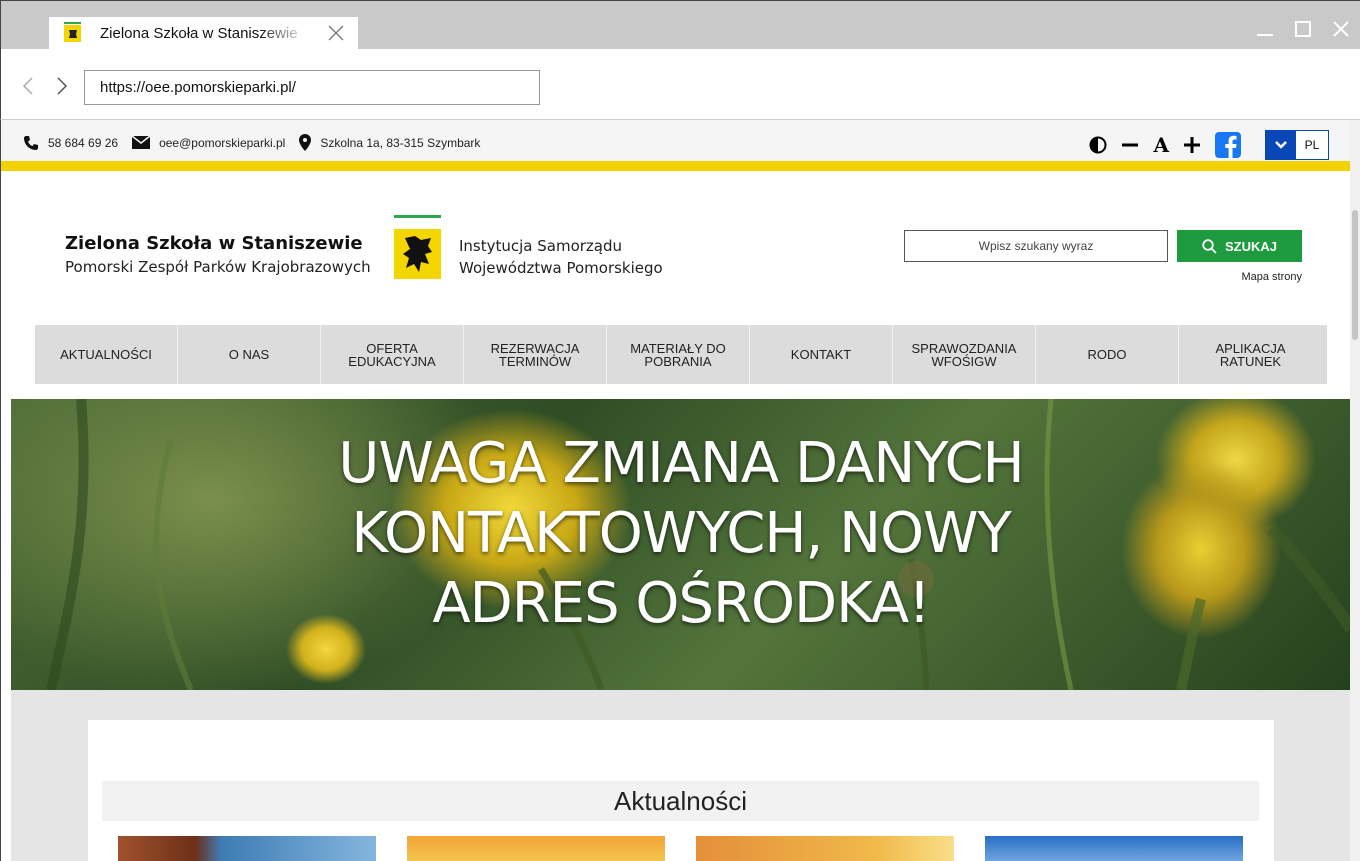 This screenshot has width=1360, height=861. What do you see at coordinates (1161, 145) in the screenshot?
I see `font-normal-button: A` at bounding box center [1161, 145].